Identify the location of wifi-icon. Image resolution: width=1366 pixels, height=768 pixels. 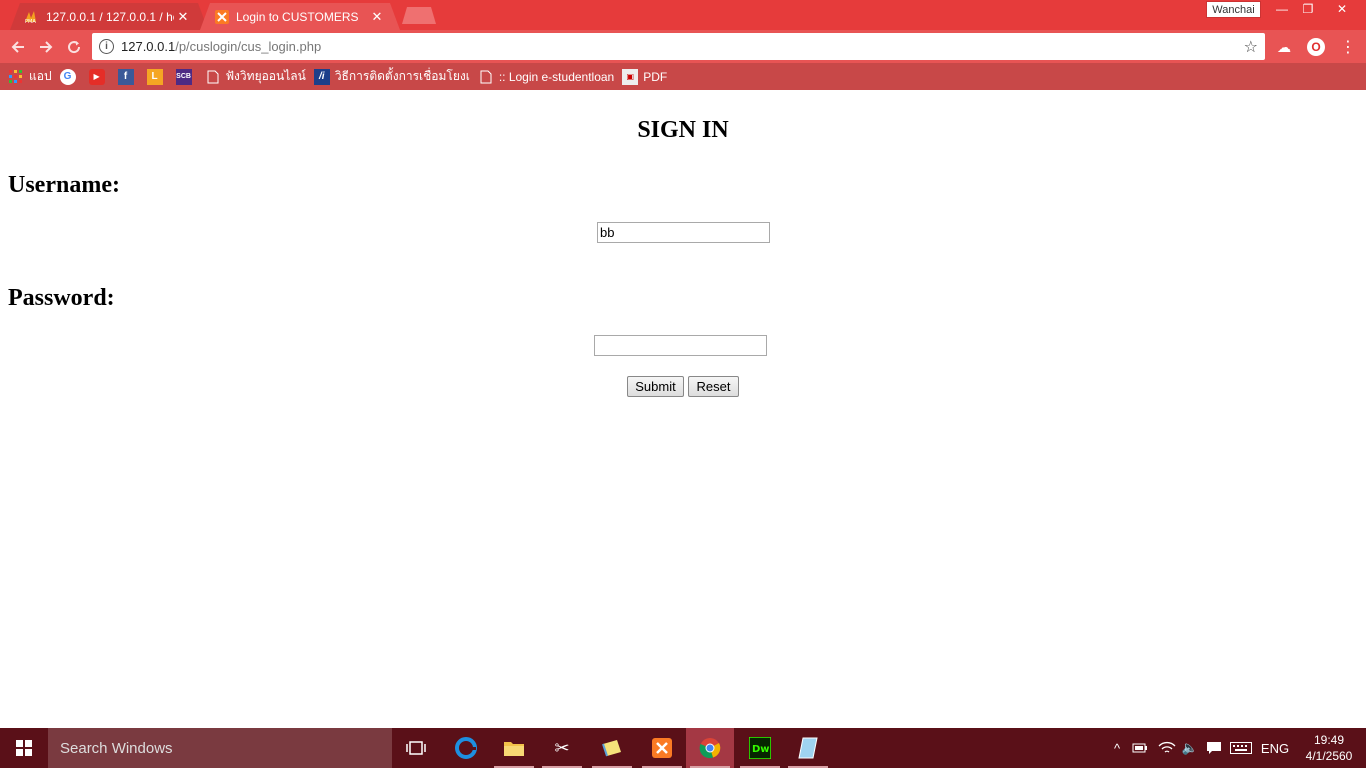
(1167, 748).